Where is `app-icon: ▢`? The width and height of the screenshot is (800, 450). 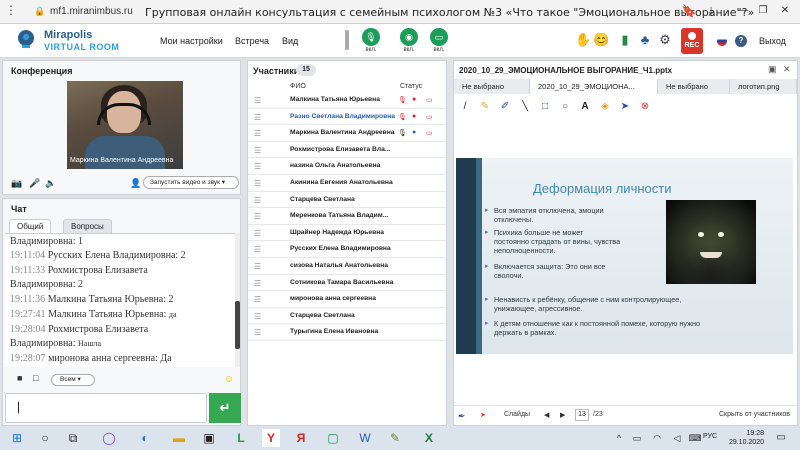 app-icon: ▢ is located at coordinates (333, 438).